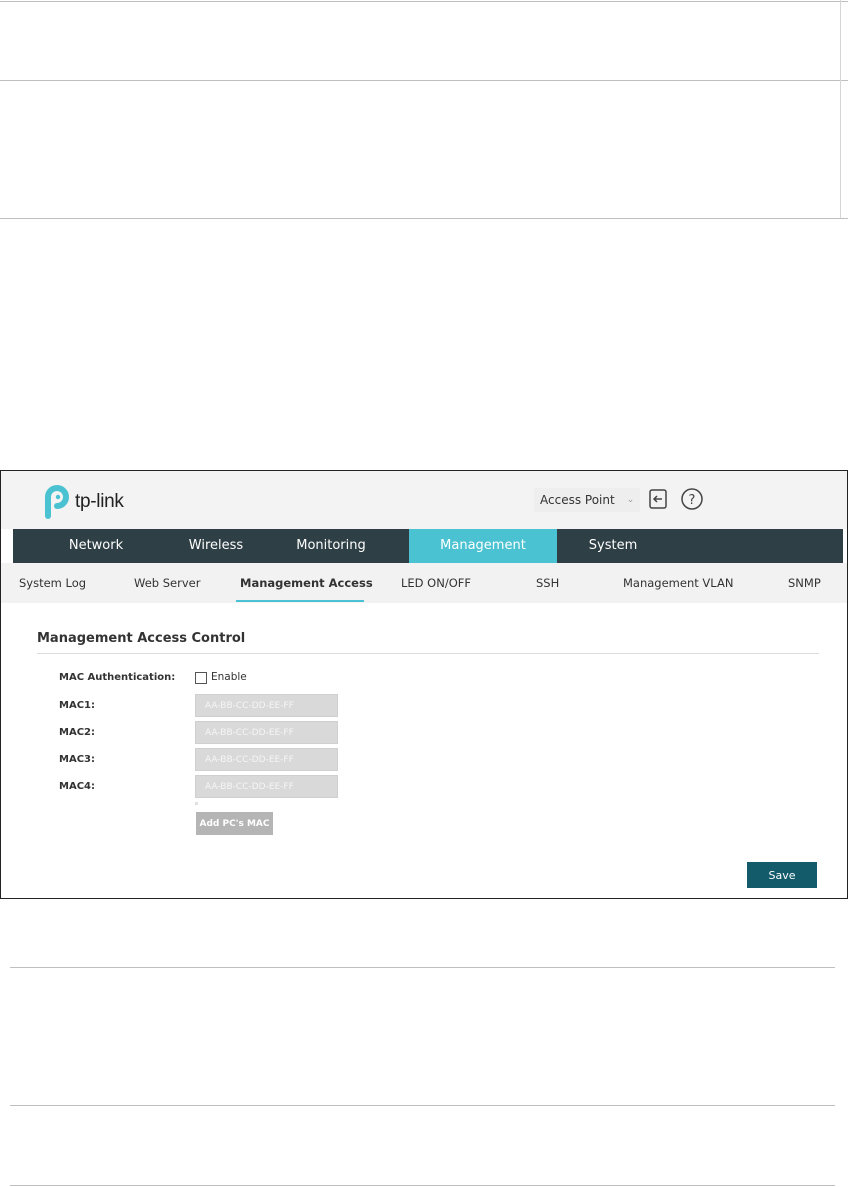  Describe the element at coordinates (201, 678) in the screenshot. I see `enable-checkbox` at that location.